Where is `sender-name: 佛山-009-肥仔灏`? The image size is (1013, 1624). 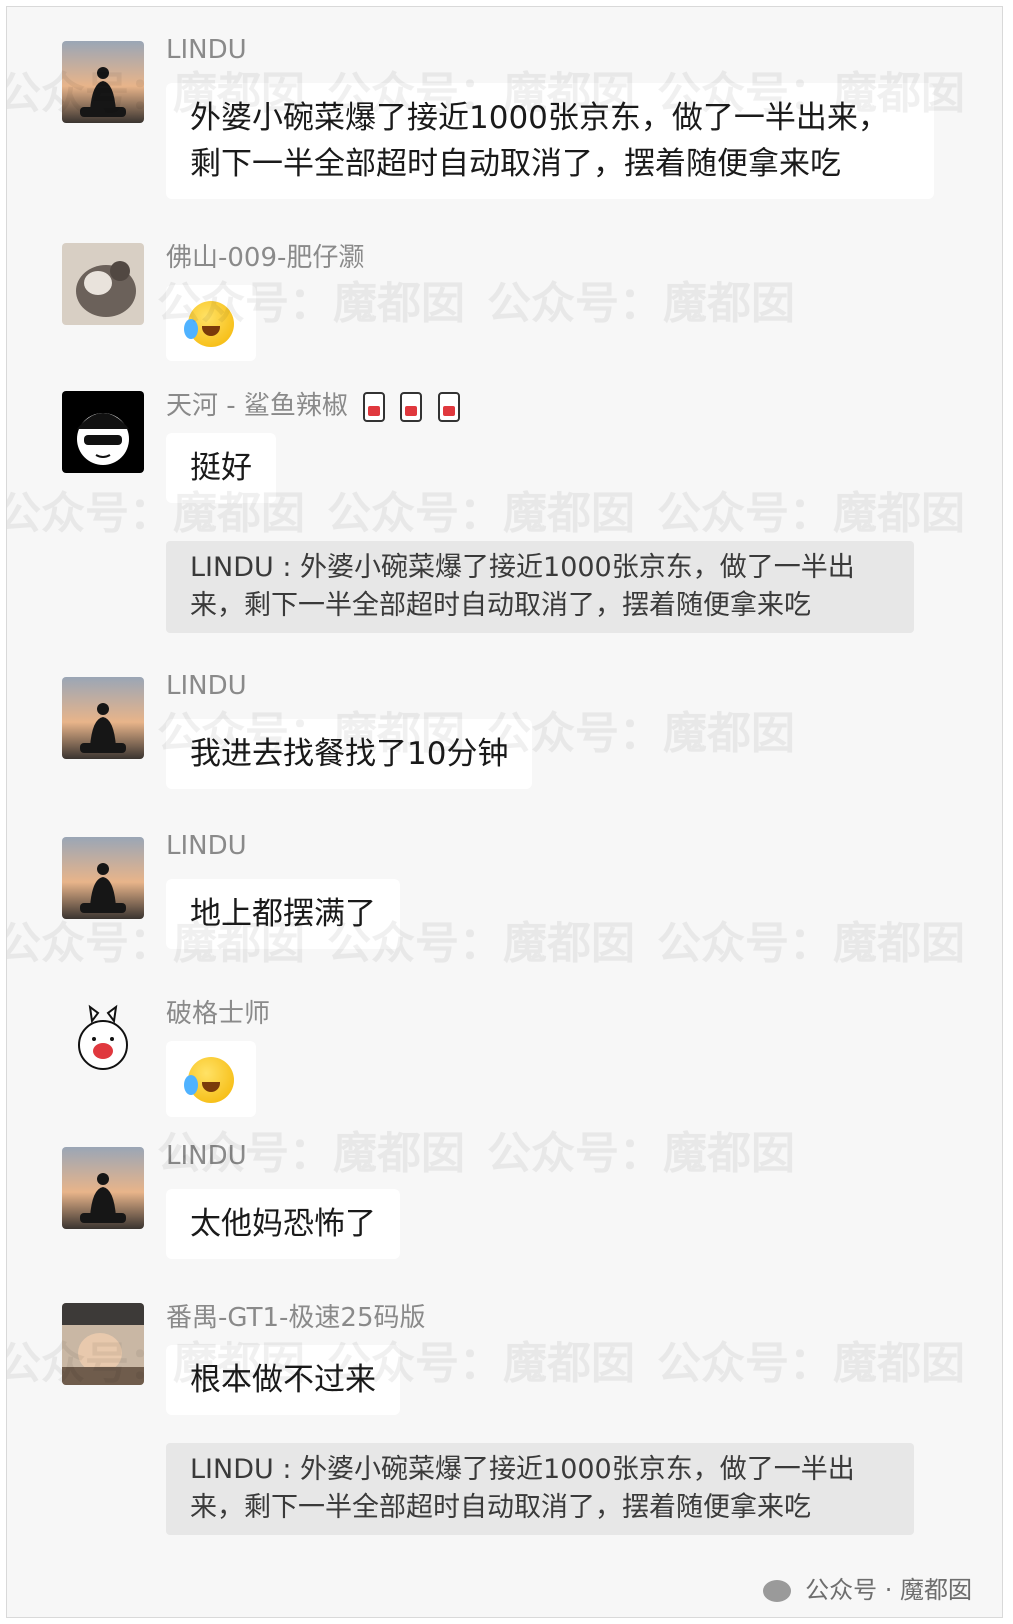
sender-name: 佛山-009-肥仔灏 is located at coordinates (265, 258).